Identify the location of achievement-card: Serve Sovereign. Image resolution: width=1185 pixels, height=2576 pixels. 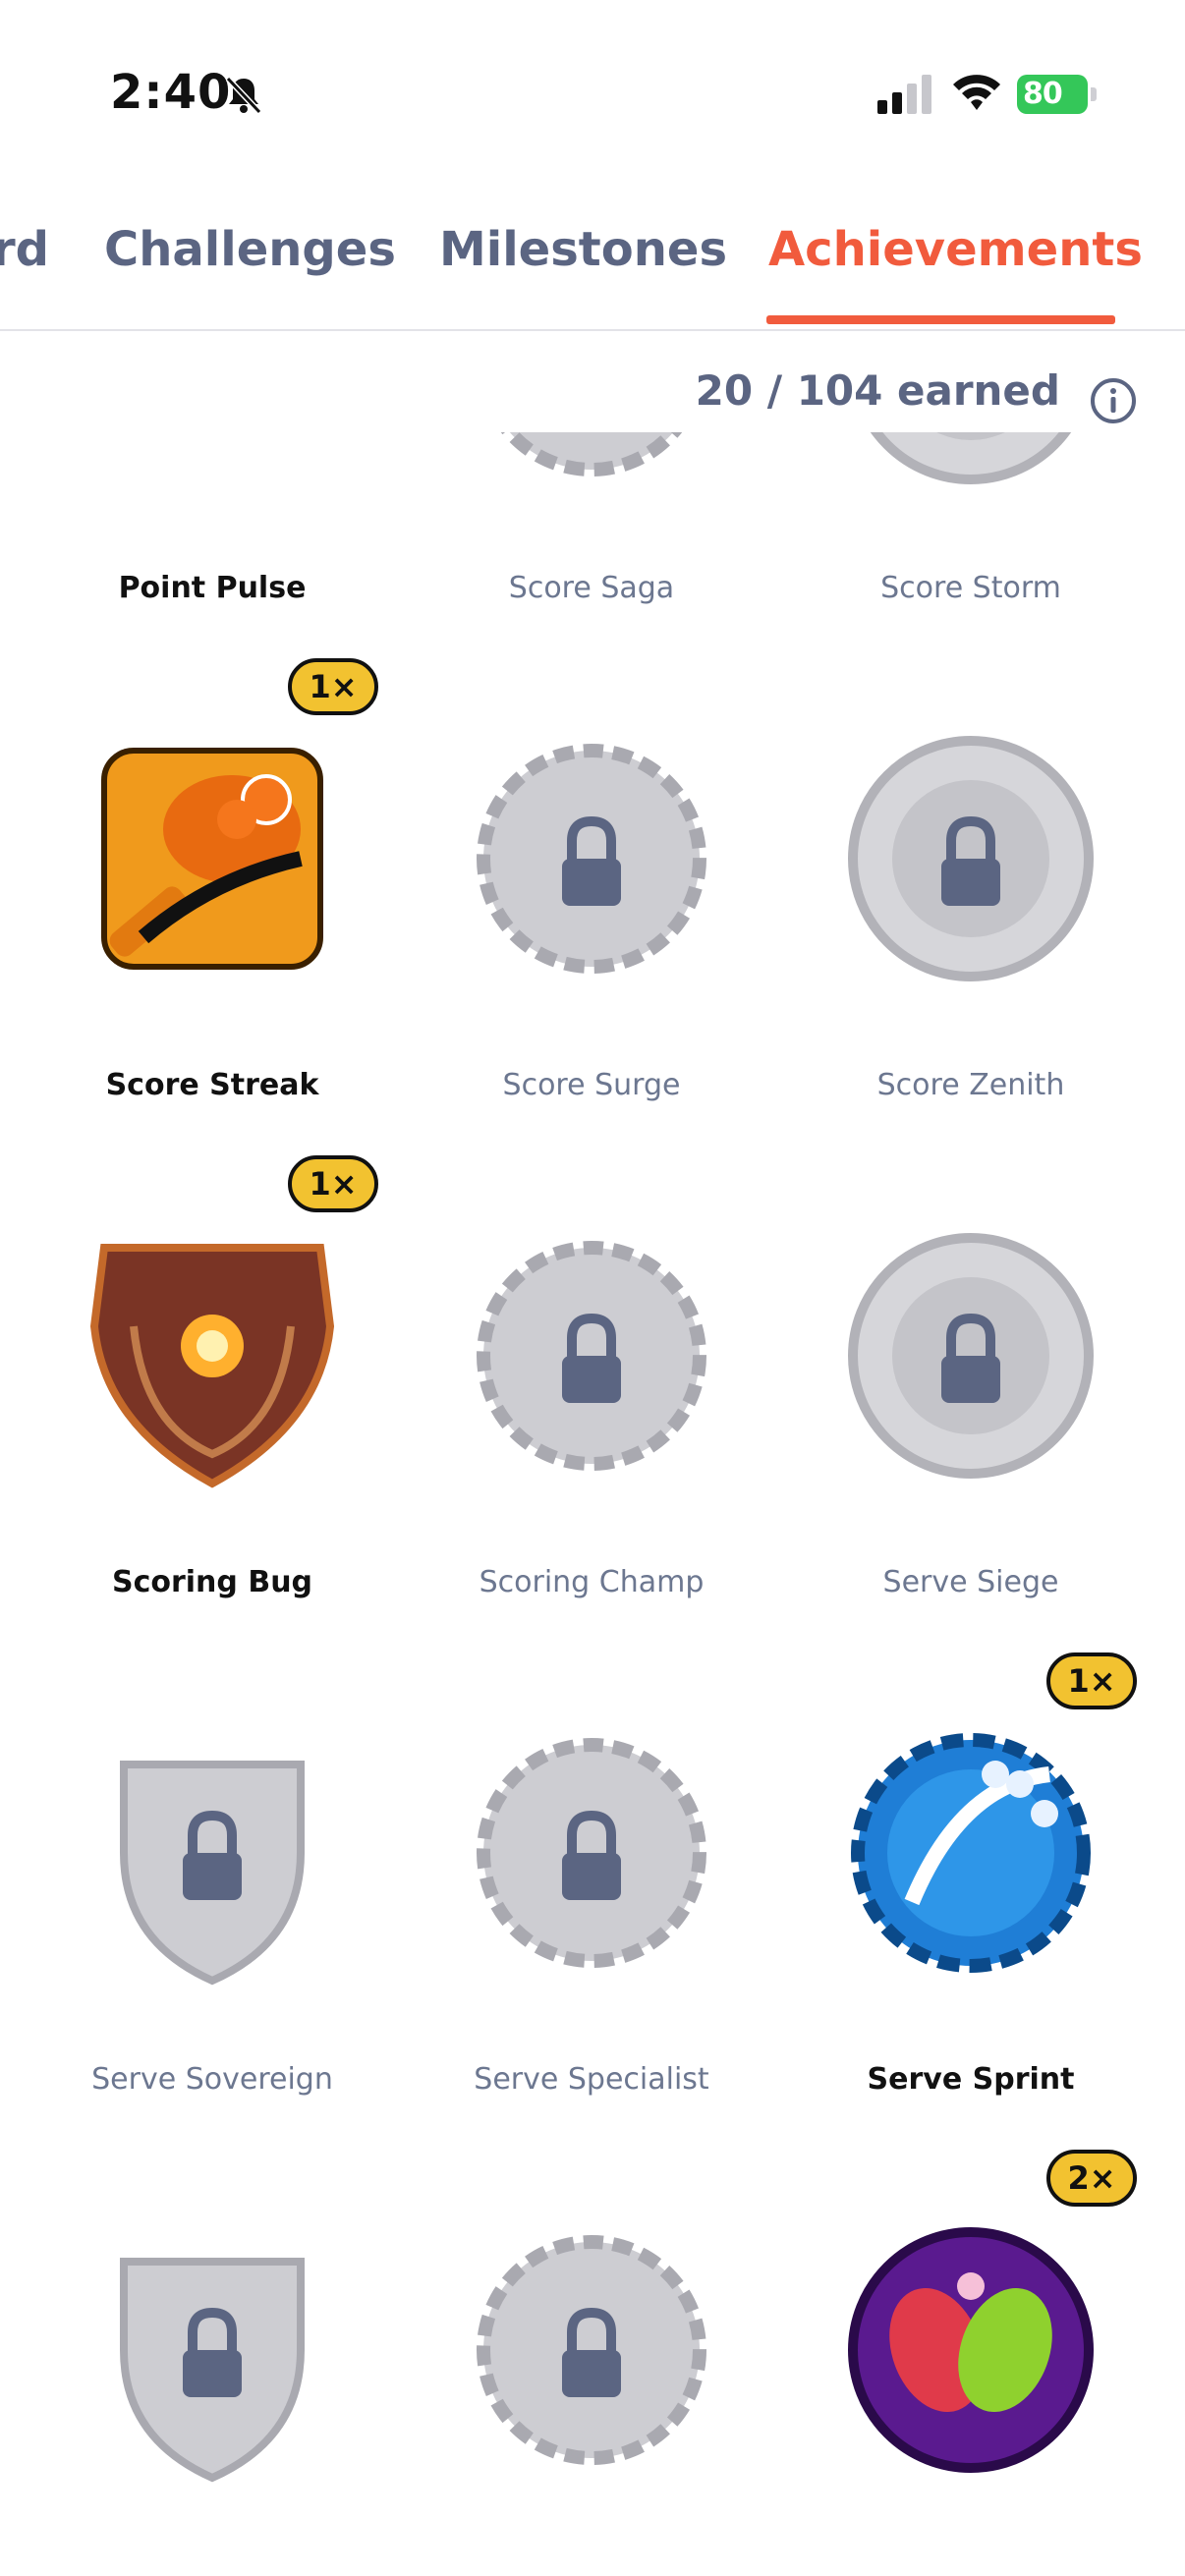
(213, 1954).